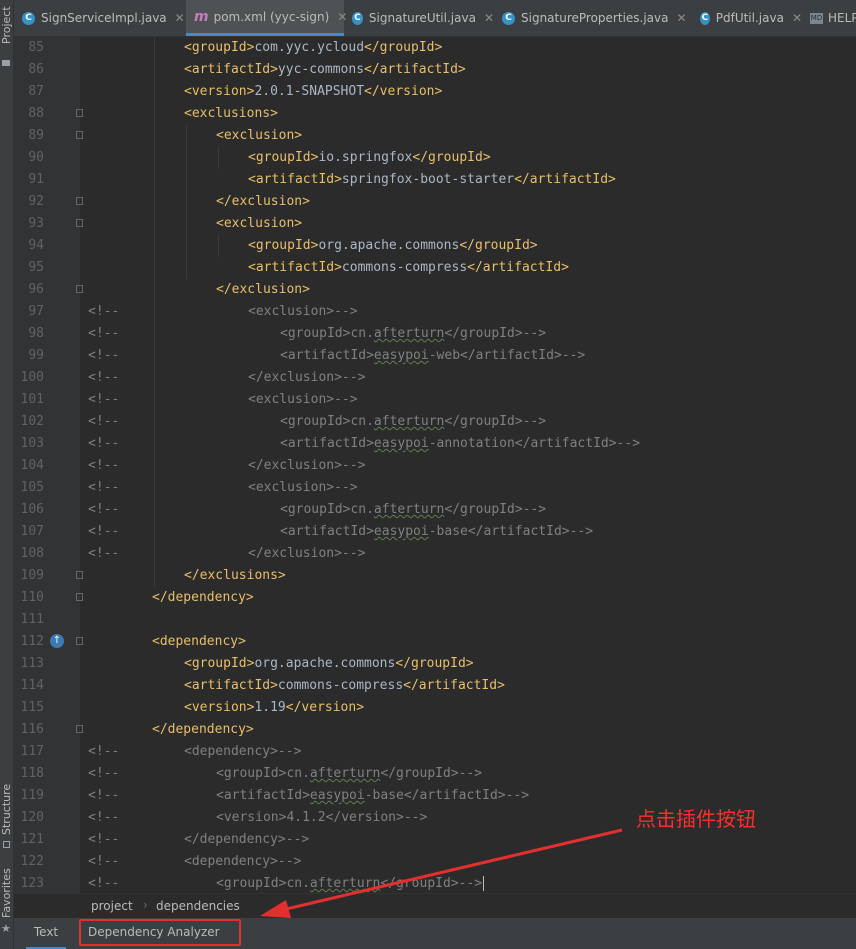 Image resolution: width=856 pixels, height=949 pixels. Describe the element at coordinates (6, 904) in the screenshot. I see `favorites-tool-tab: Favorites ★` at that location.